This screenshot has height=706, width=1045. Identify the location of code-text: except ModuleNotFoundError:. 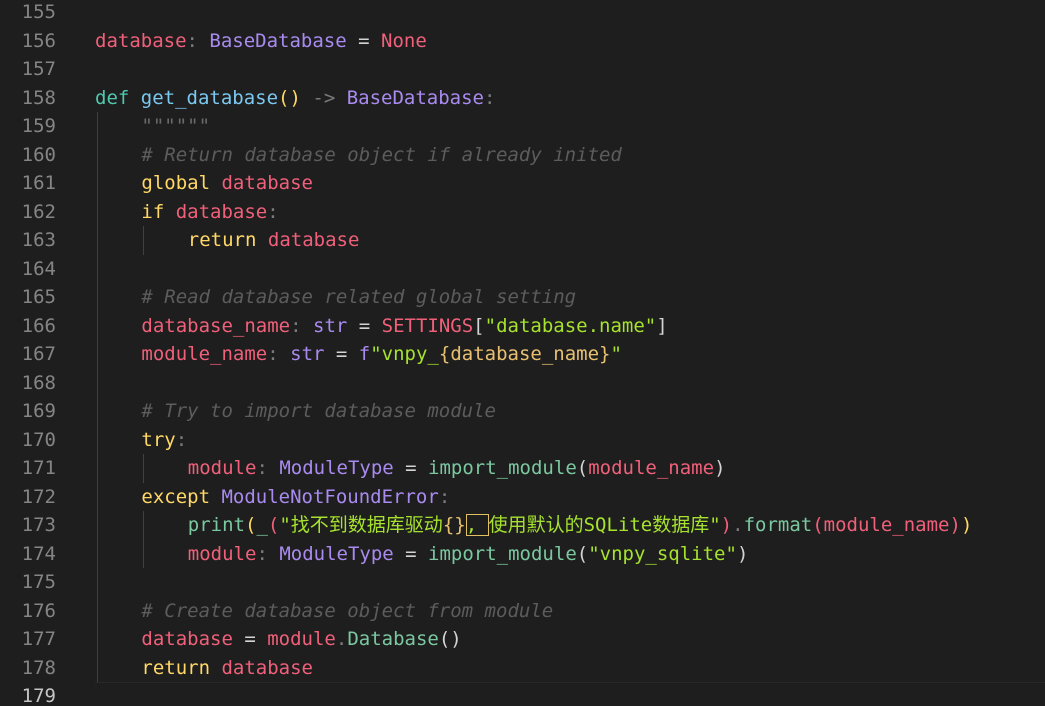
(295, 497).